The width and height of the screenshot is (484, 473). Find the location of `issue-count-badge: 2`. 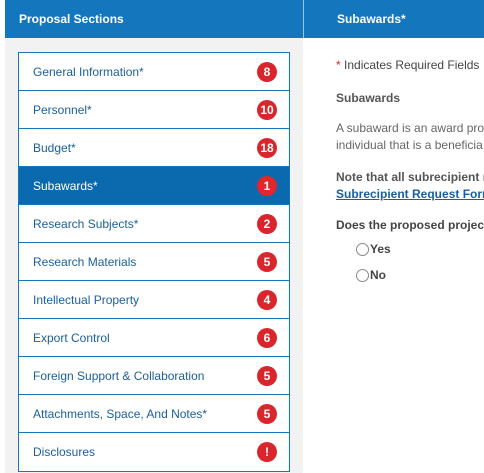

issue-count-badge: 2 is located at coordinates (267, 223).